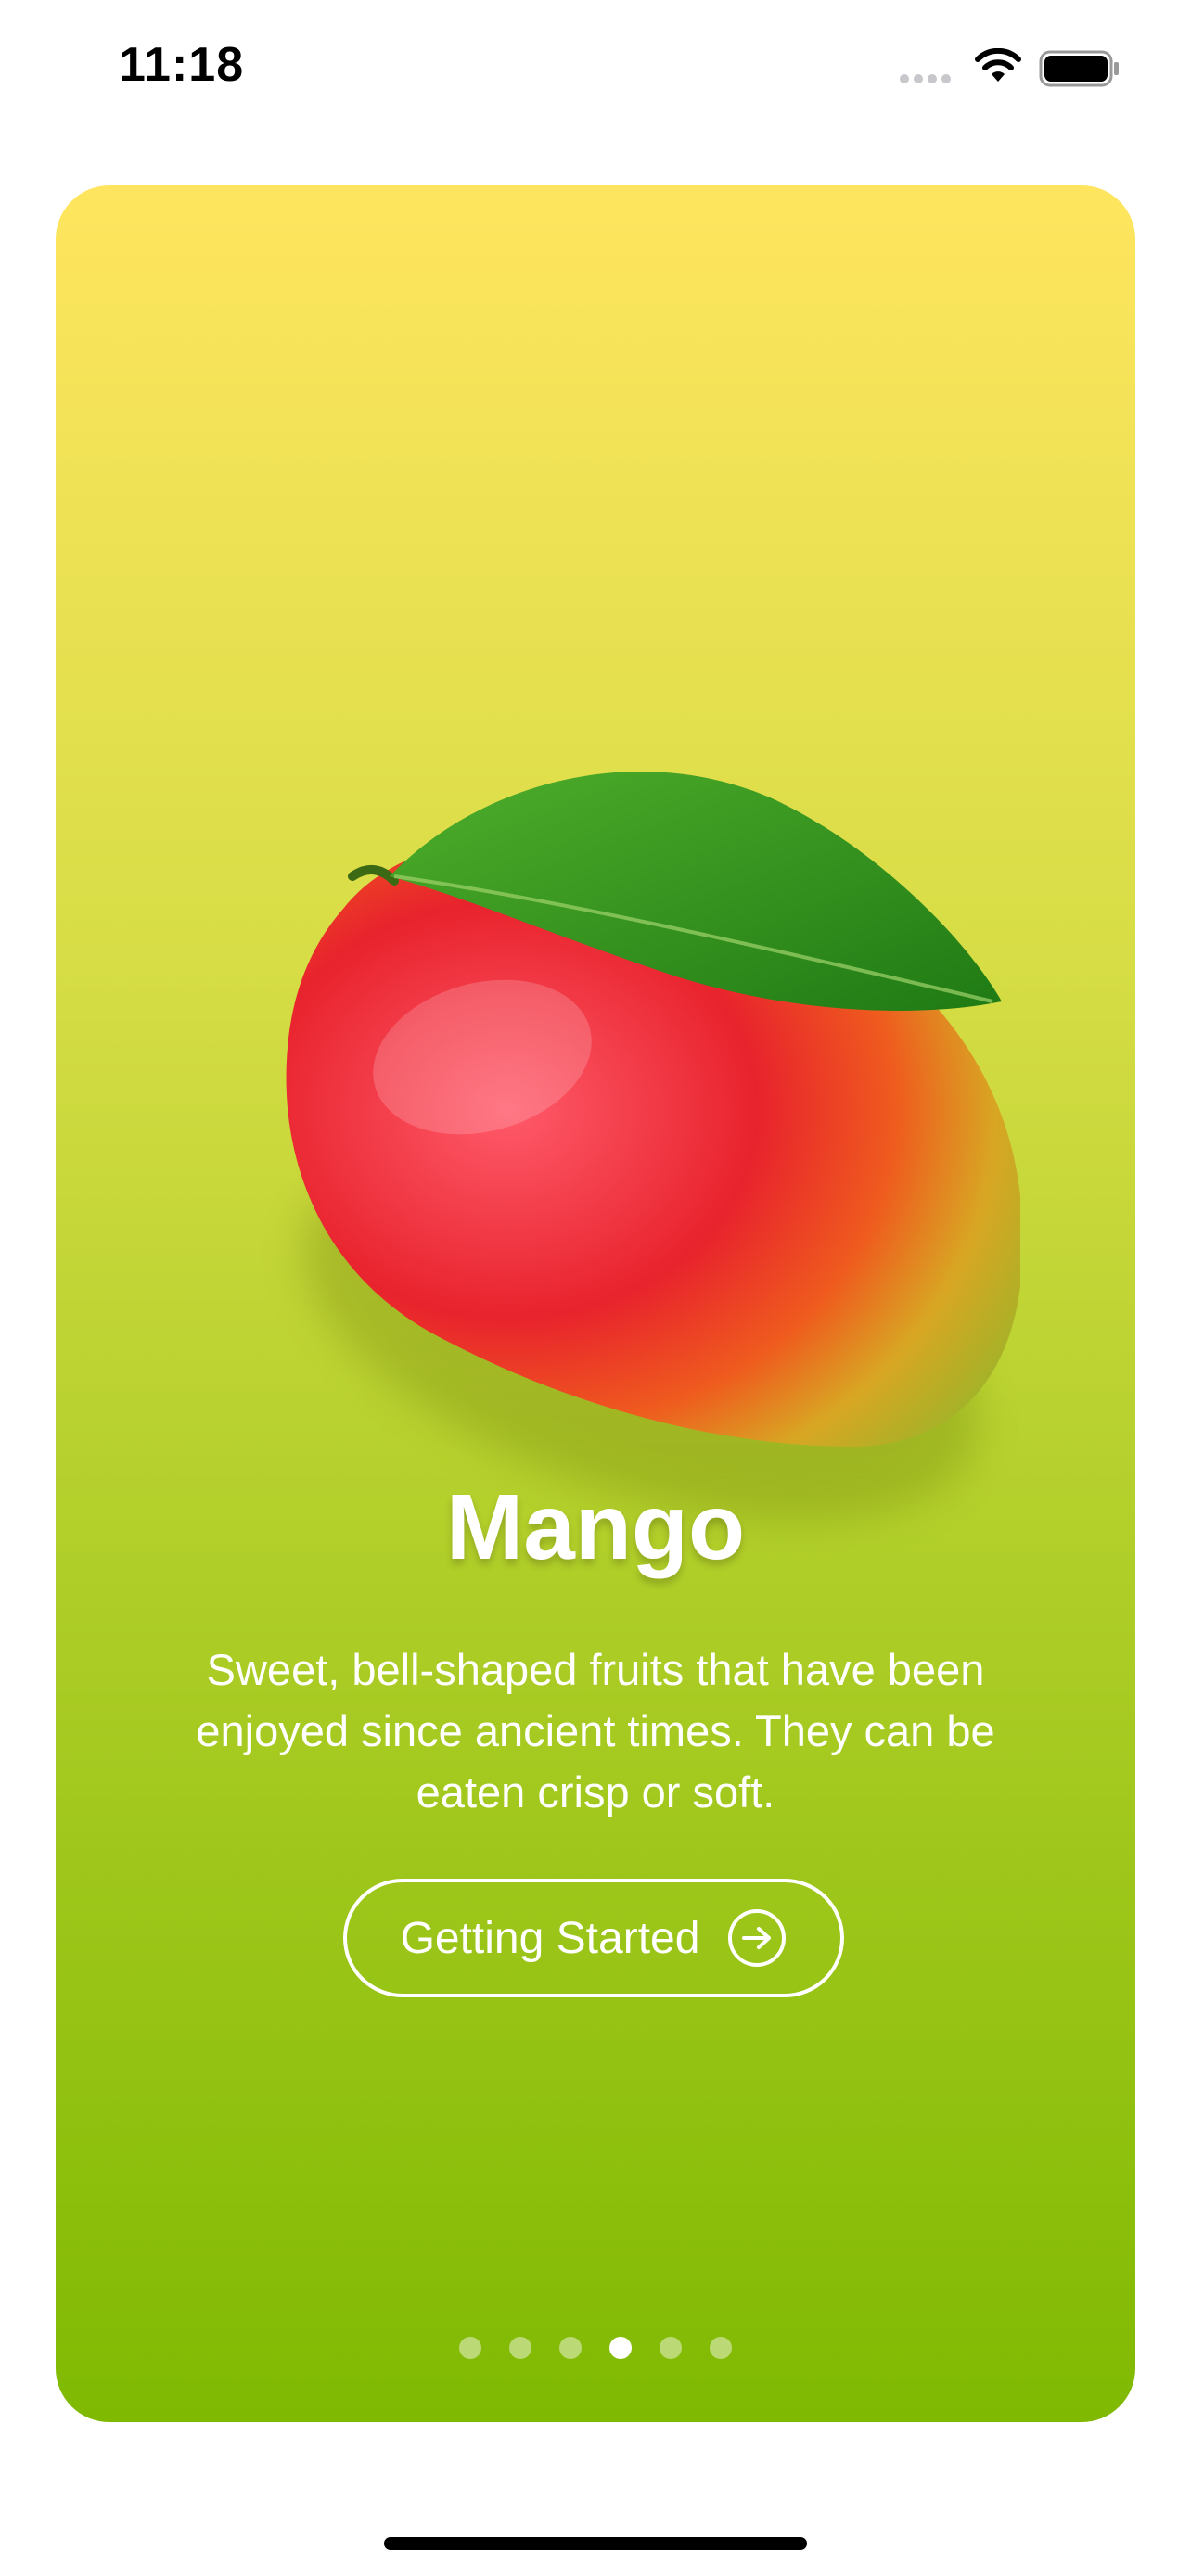 The height and width of the screenshot is (2576, 1191). What do you see at coordinates (595, 2543) in the screenshot?
I see `home-indicator` at bounding box center [595, 2543].